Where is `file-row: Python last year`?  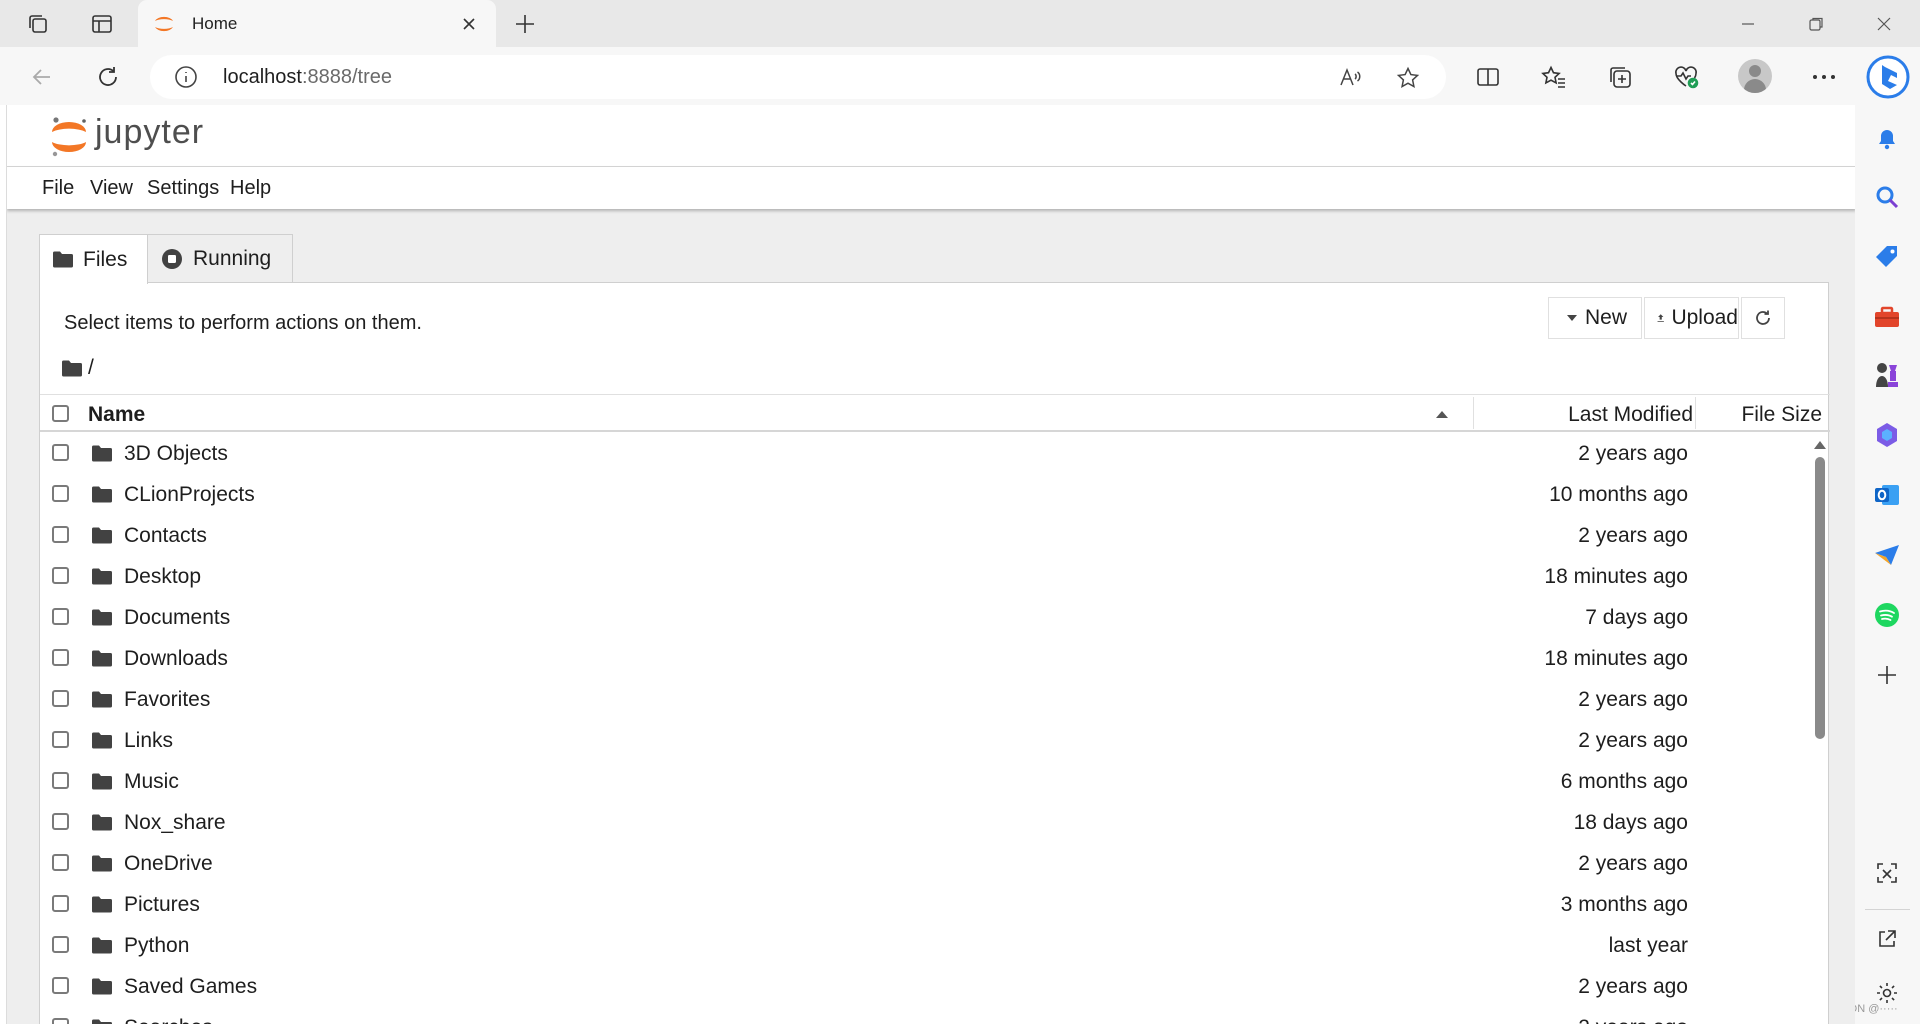 file-row: Python last year is located at coordinates (925, 945).